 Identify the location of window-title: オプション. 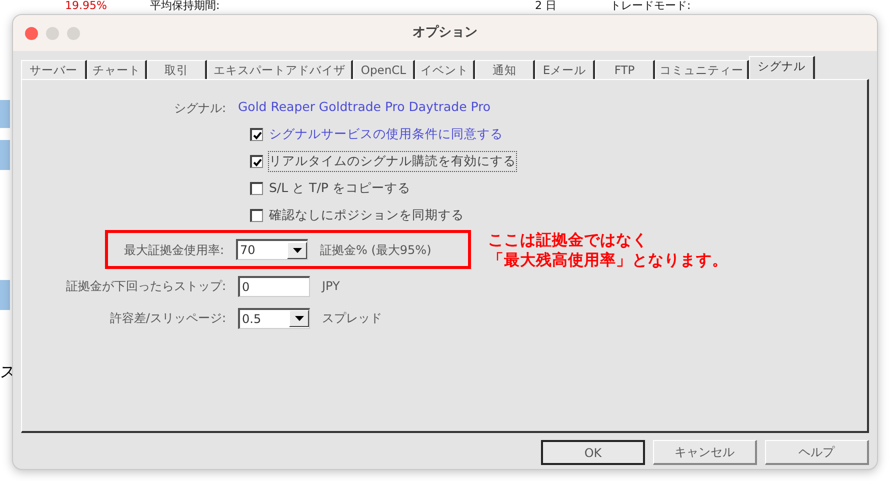
(445, 32).